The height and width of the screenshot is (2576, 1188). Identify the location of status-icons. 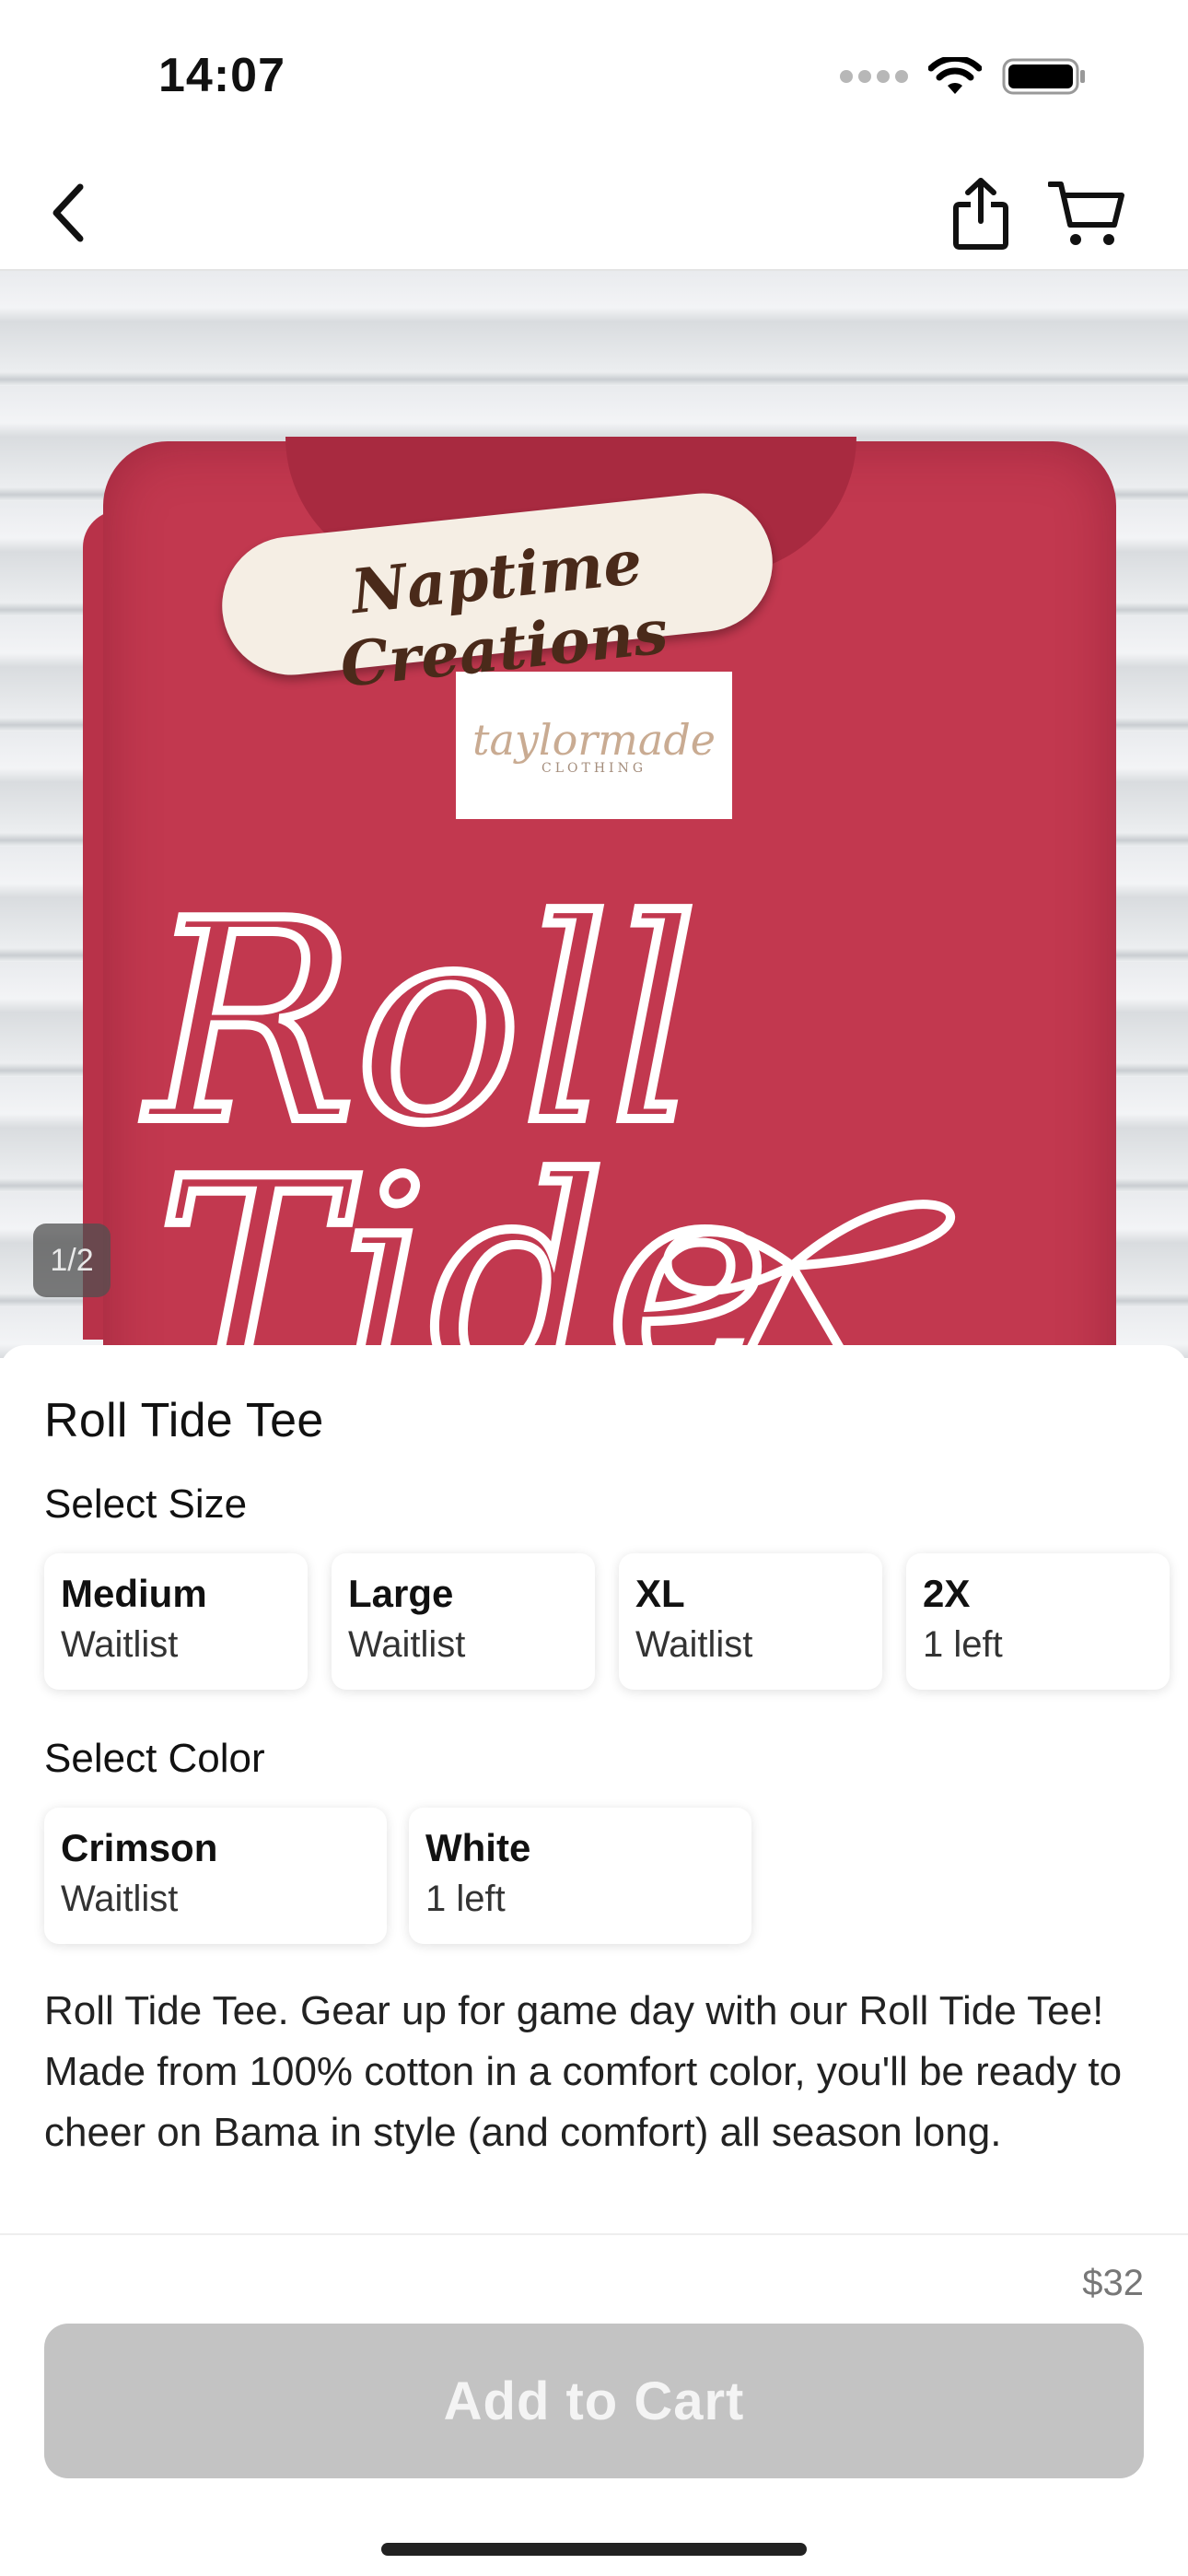
(964, 76).